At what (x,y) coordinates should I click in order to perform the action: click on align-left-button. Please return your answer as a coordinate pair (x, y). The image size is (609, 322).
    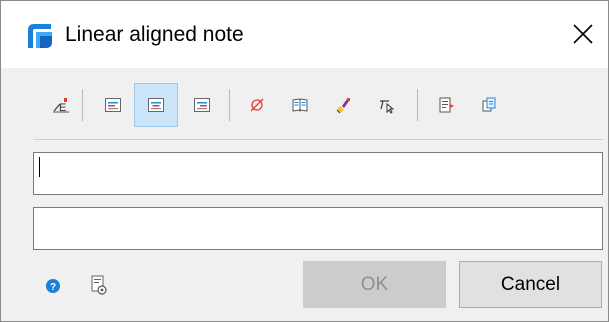
    Looking at the image, I should click on (113, 105).